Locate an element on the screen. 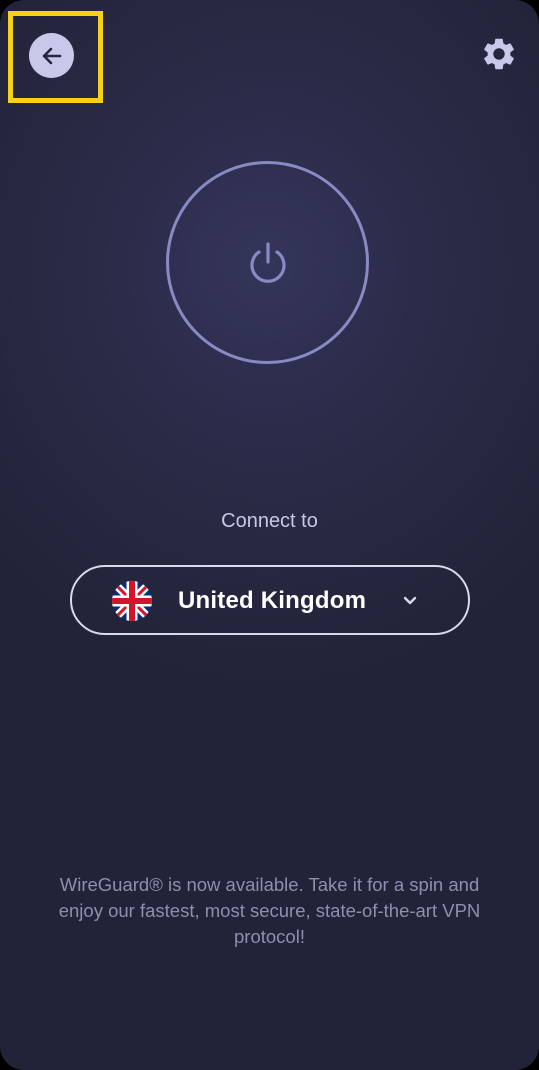 Image resolution: width=539 pixels, height=1070 pixels. arrow-left-icon is located at coordinates (51, 55).